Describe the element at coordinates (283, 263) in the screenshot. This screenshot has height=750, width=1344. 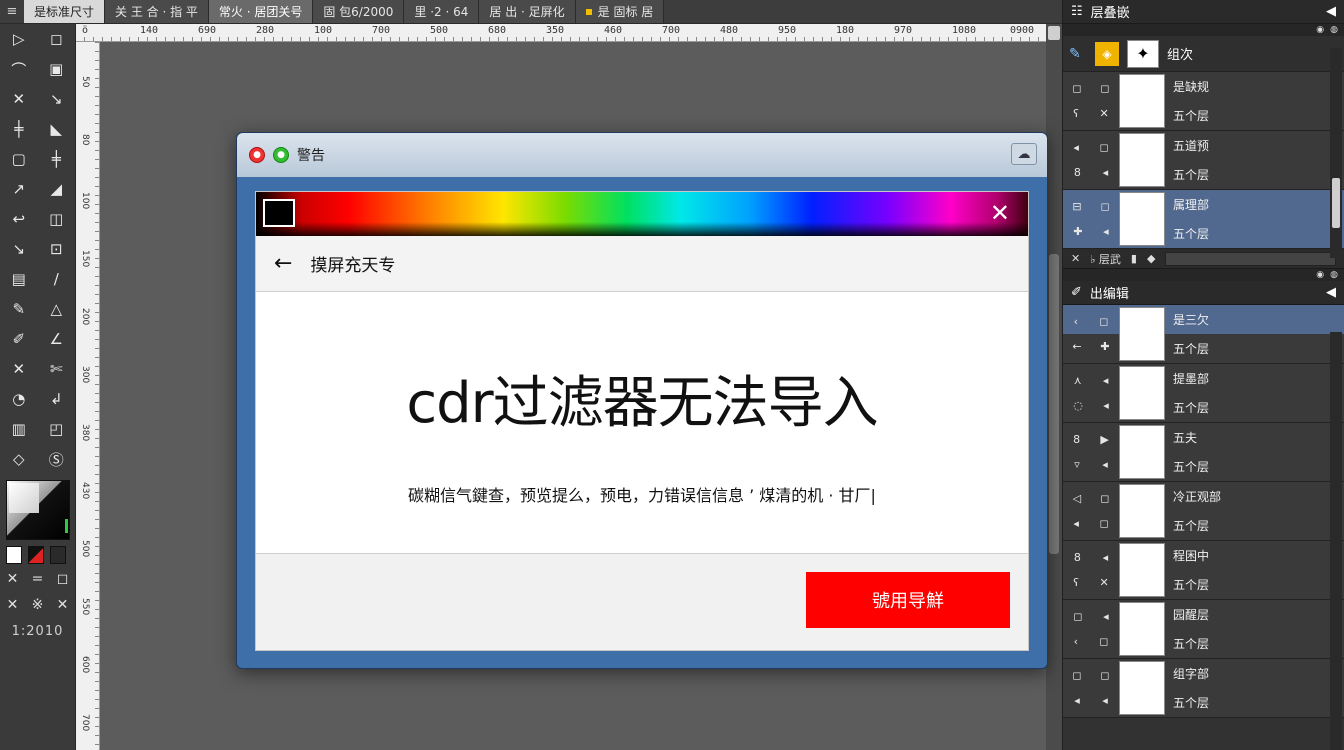
I see `back-arrow-icon: ←` at that location.